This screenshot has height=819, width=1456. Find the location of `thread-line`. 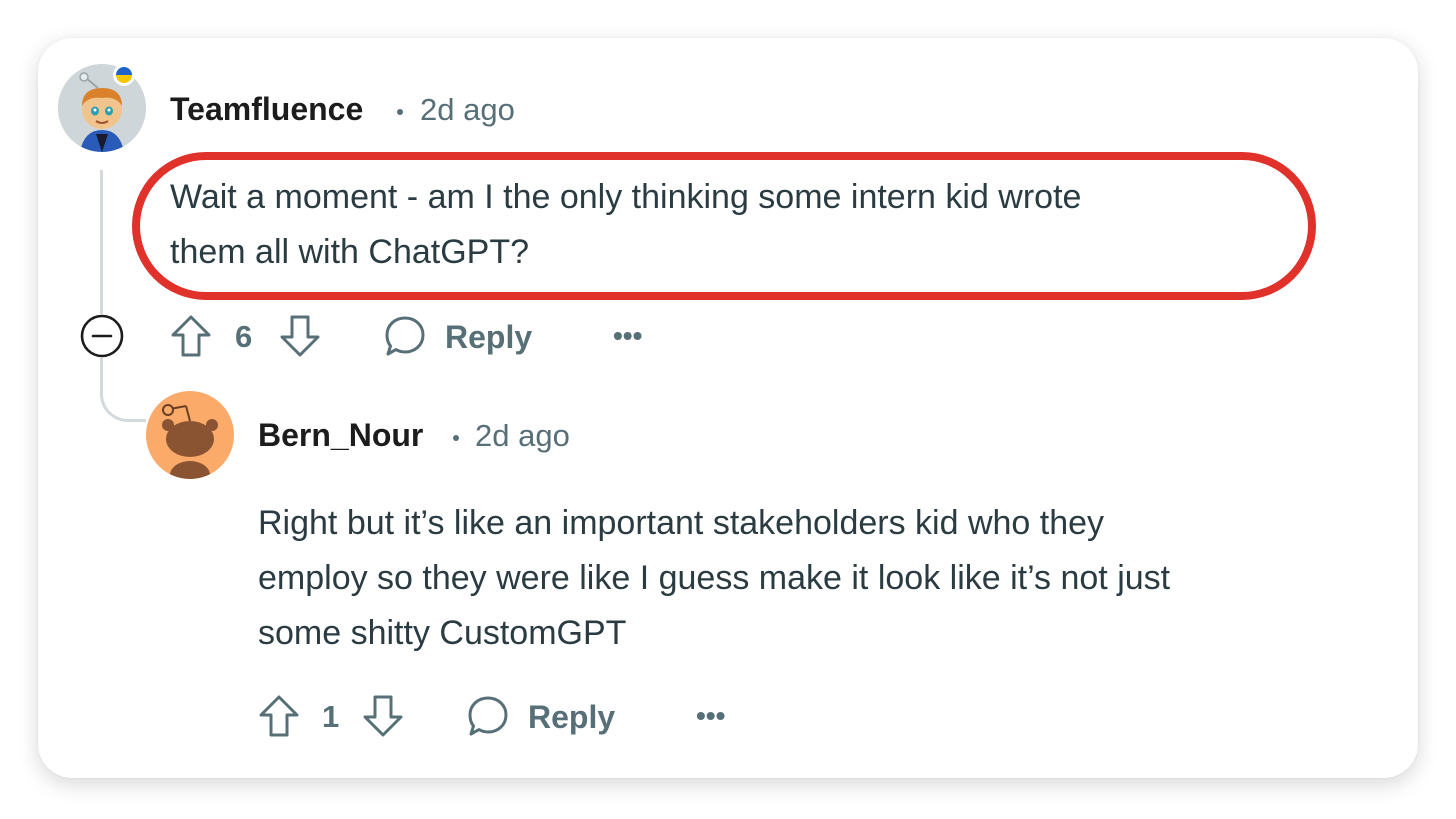

thread-line is located at coordinates (101, 242).